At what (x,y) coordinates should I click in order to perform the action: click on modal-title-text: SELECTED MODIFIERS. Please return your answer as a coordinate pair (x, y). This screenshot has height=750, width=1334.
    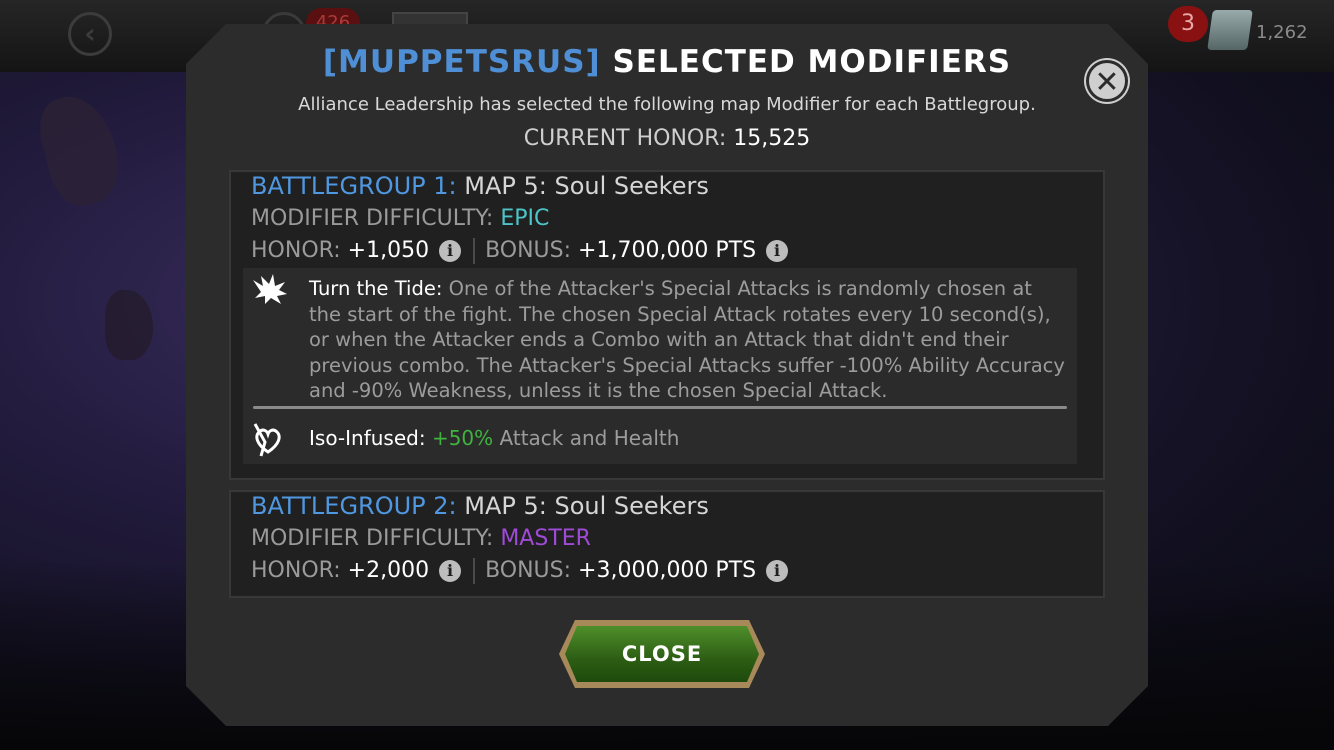
    Looking at the image, I should click on (806, 62).